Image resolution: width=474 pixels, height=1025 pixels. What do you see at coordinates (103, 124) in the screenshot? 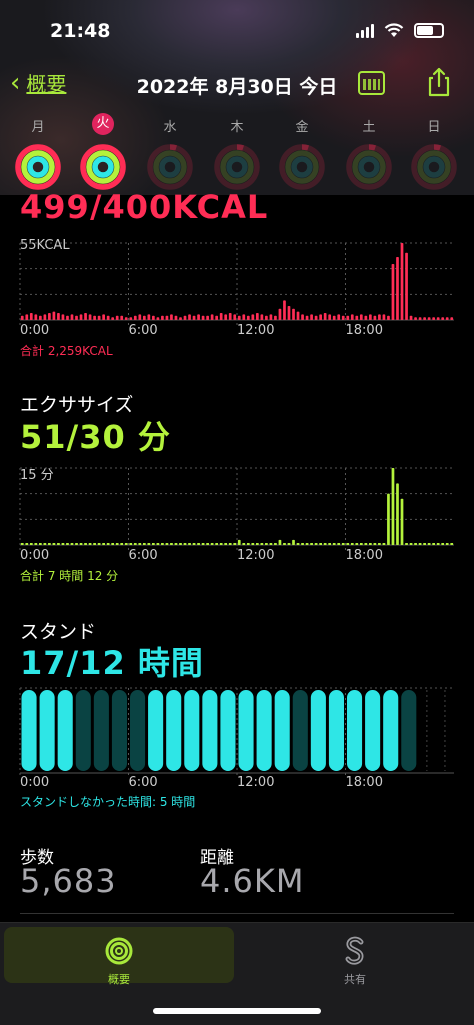
I see `day-label-1: 火` at bounding box center [103, 124].